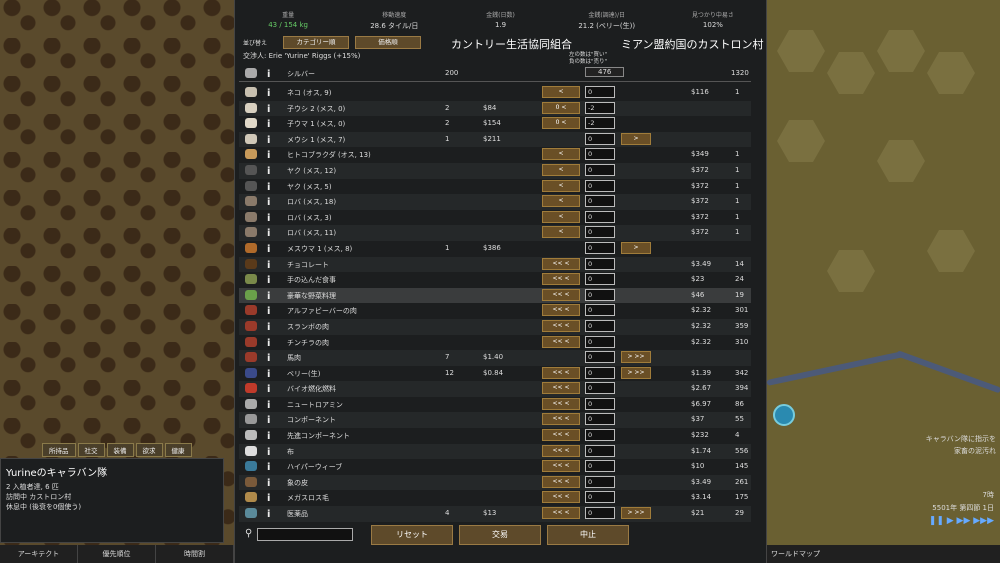 The height and width of the screenshot is (563, 1000). Describe the element at coordinates (795, 554) in the screenshot. I see `worldmap-button: ワールドマップ` at that location.